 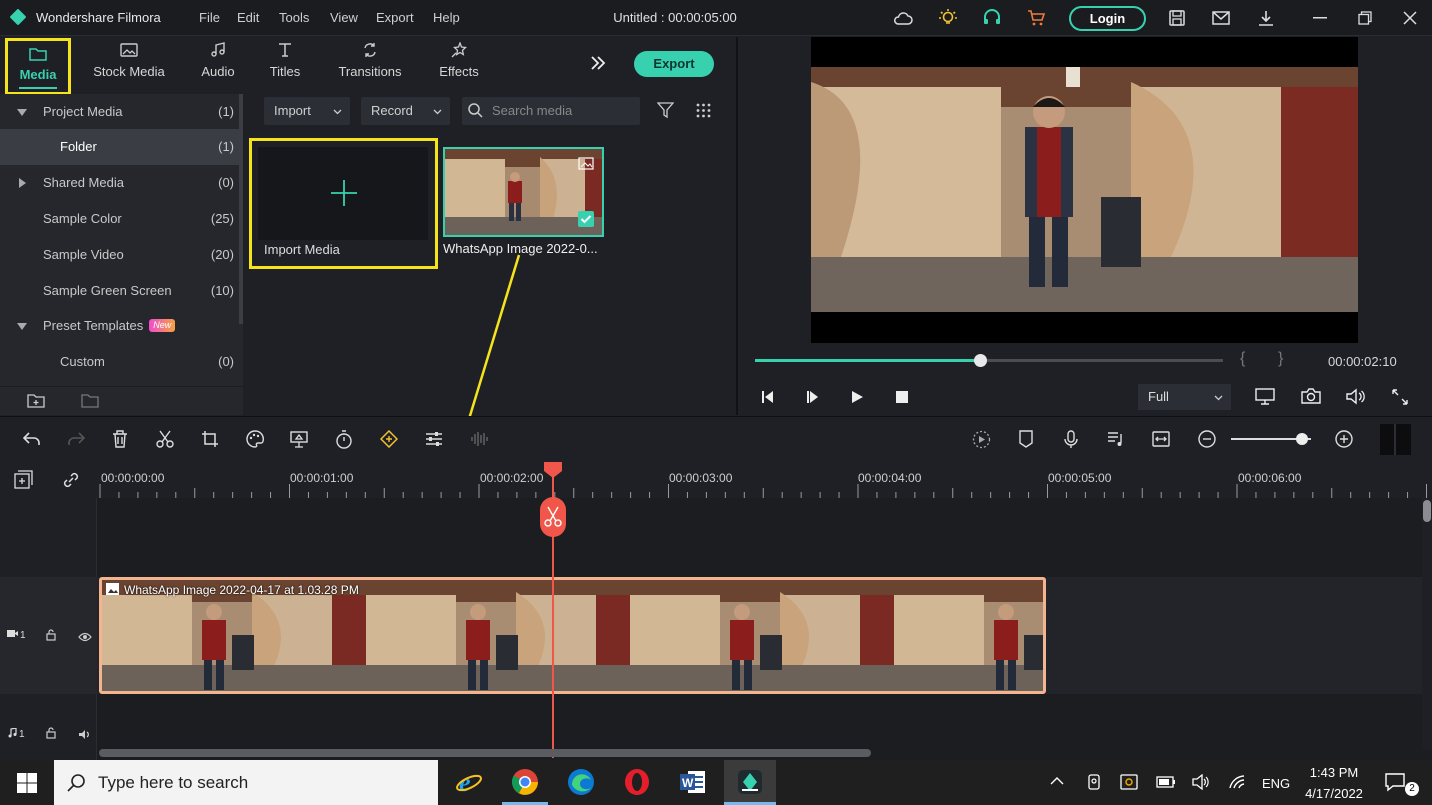 What do you see at coordinates (90, 402) in the screenshot?
I see `folder-outline-icon` at bounding box center [90, 402].